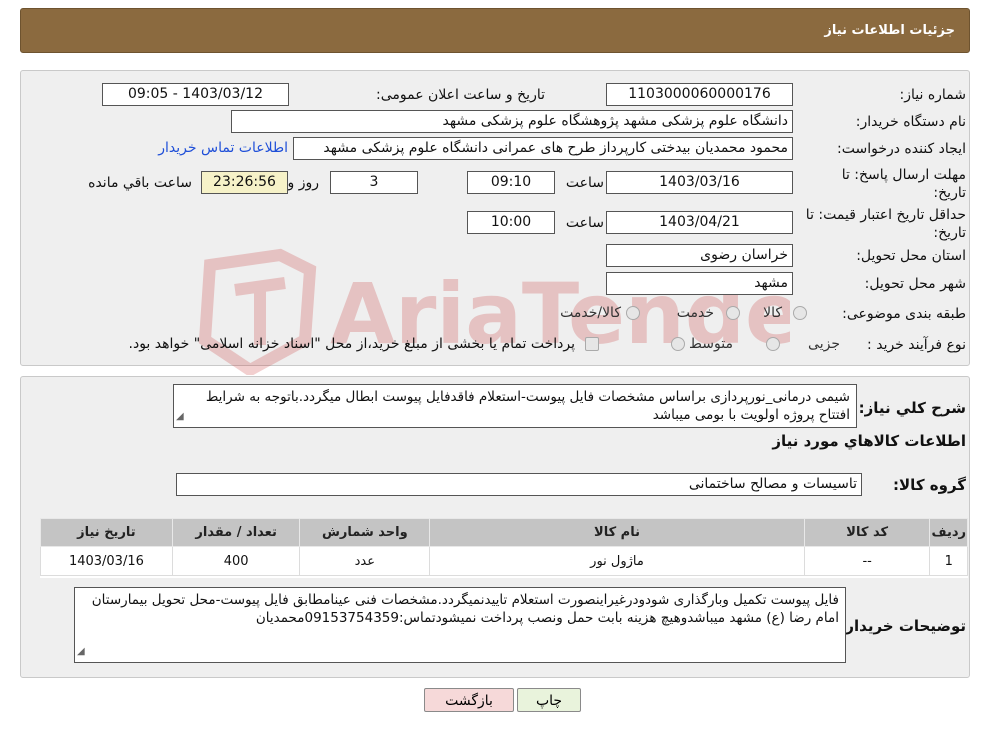 The height and width of the screenshot is (733, 985). Describe the element at coordinates (617, 532) in the screenshot. I see `col-name: نام کالا` at that location.